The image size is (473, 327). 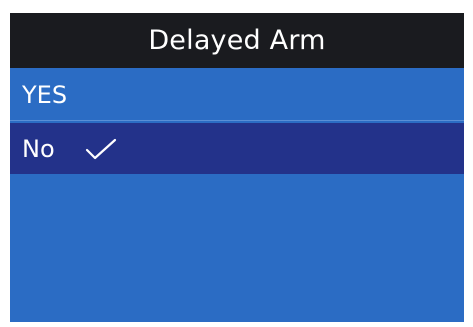 I want to click on option-yes-label: YES, so click(x=45, y=95).